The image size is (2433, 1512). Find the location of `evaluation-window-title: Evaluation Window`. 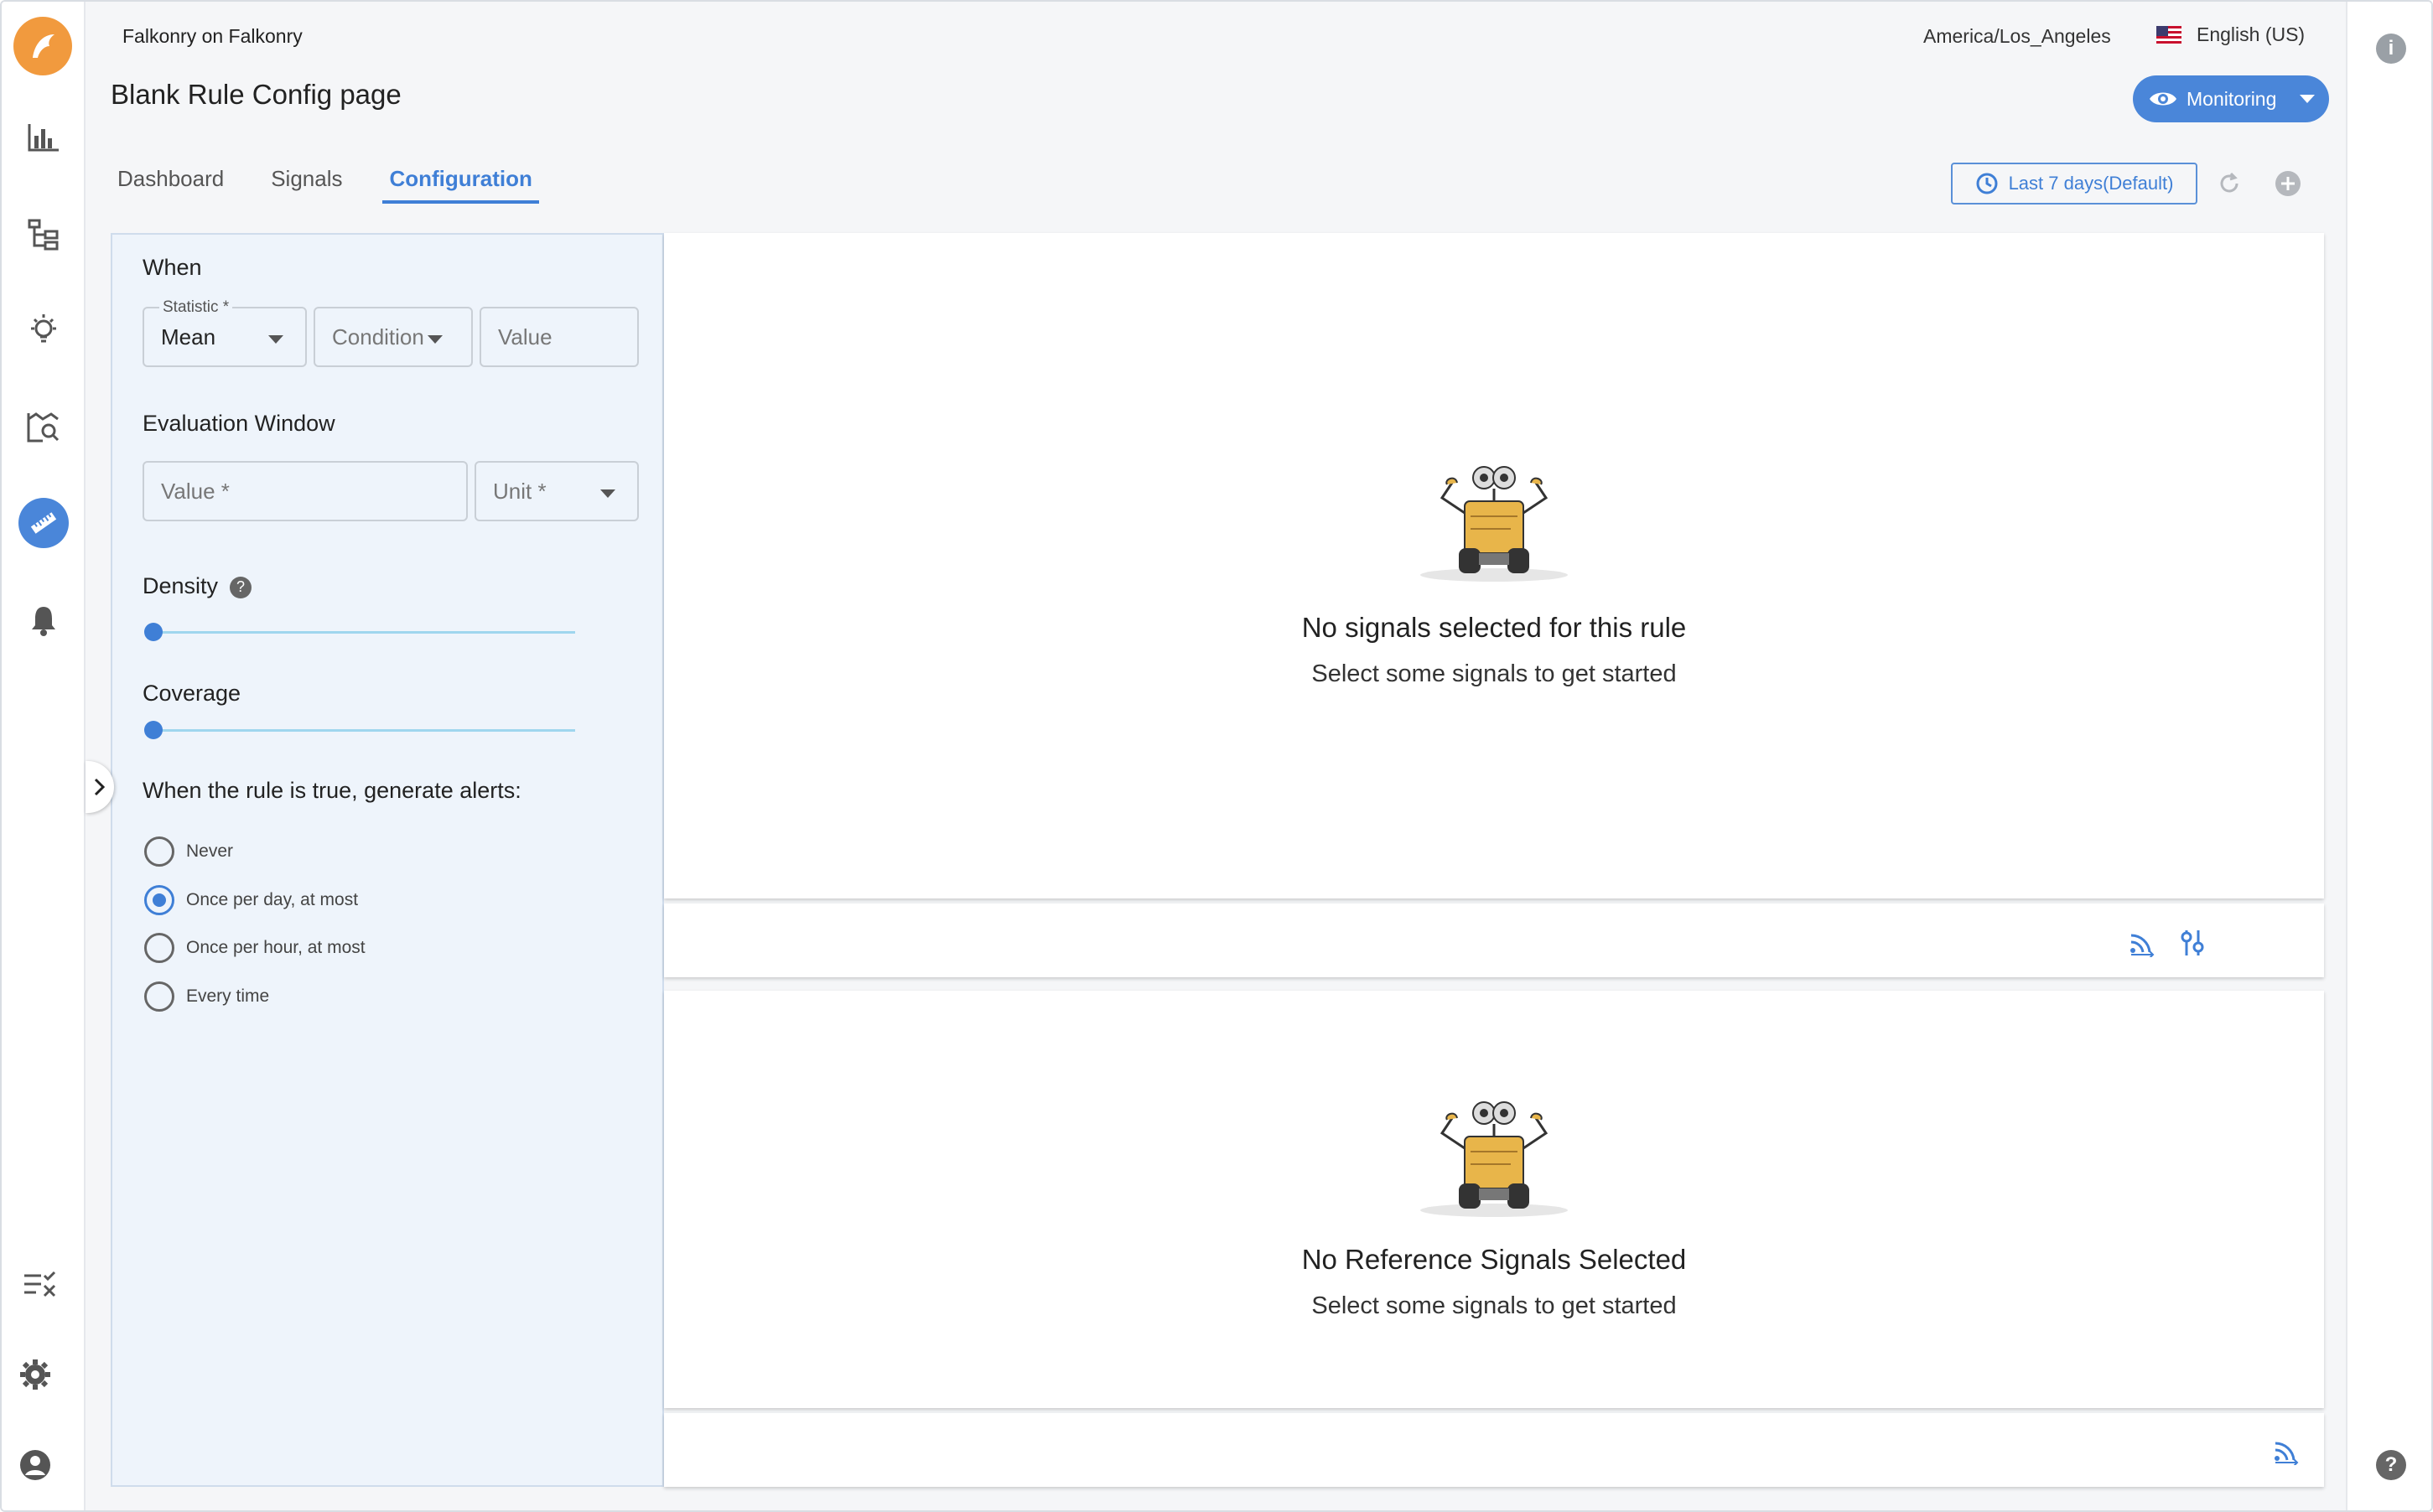

evaluation-window-title: Evaluation Window is located at coordinates (239, 423).